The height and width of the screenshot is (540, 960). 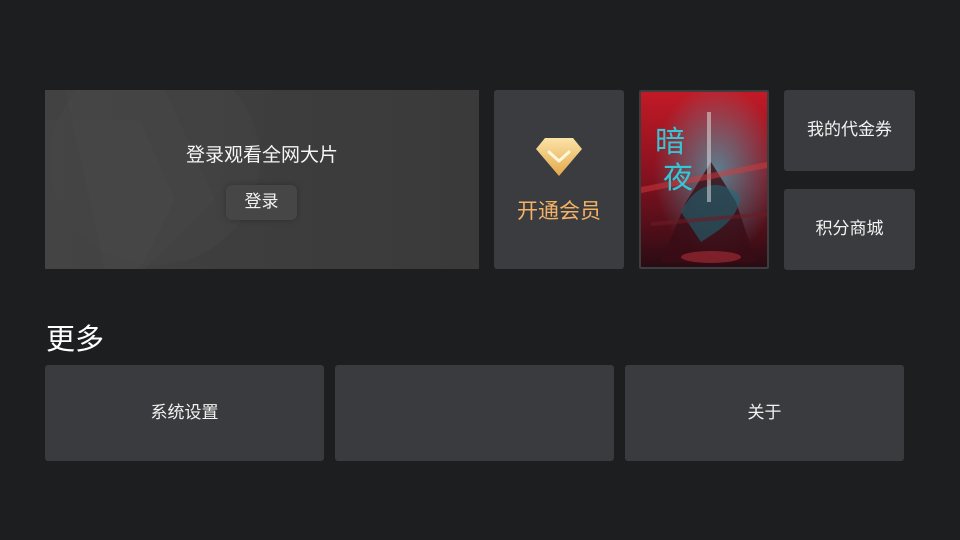 What do you see at coordinates (152, 179) in the screenshot?
I see `login-card-background-pattern` at bounding box center [152, 179].